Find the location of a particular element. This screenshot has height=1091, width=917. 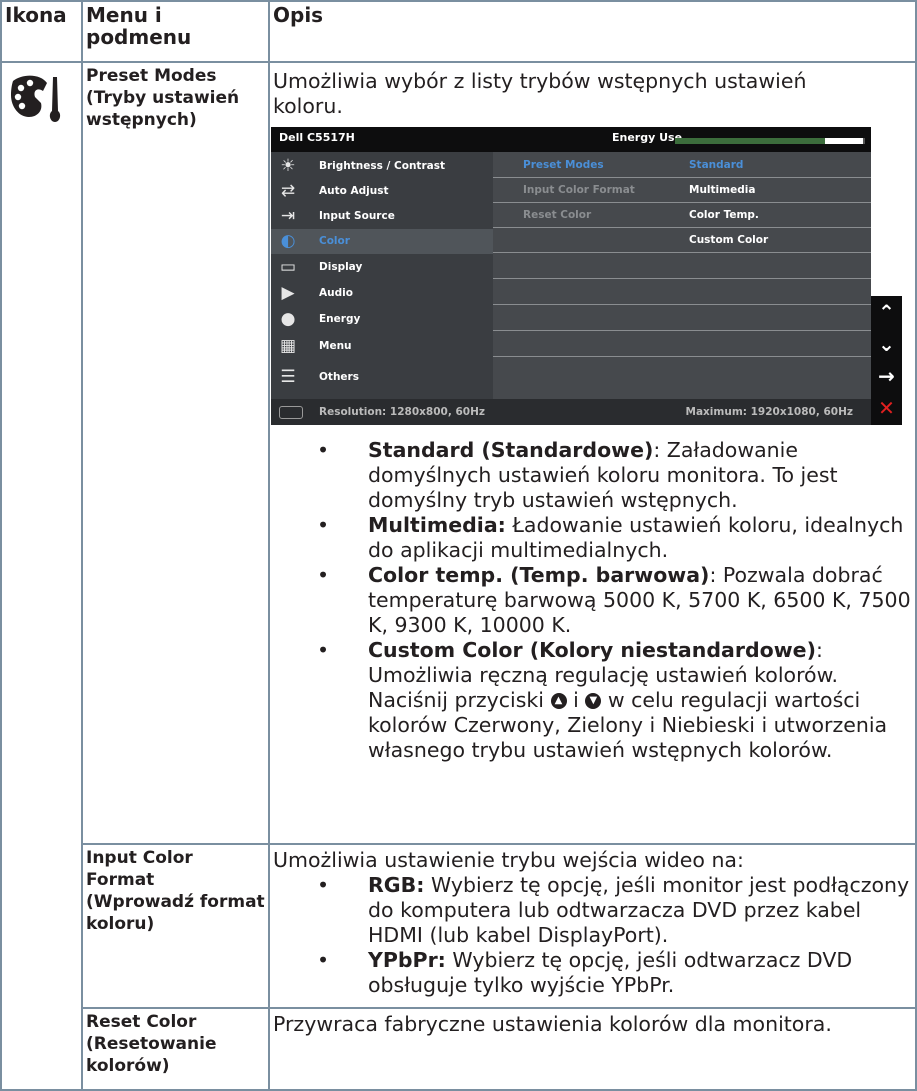

menu-cell-preset-modes: Preset Modes (Tryby ustawień wstępnych) is located at coordinates (175, 453).